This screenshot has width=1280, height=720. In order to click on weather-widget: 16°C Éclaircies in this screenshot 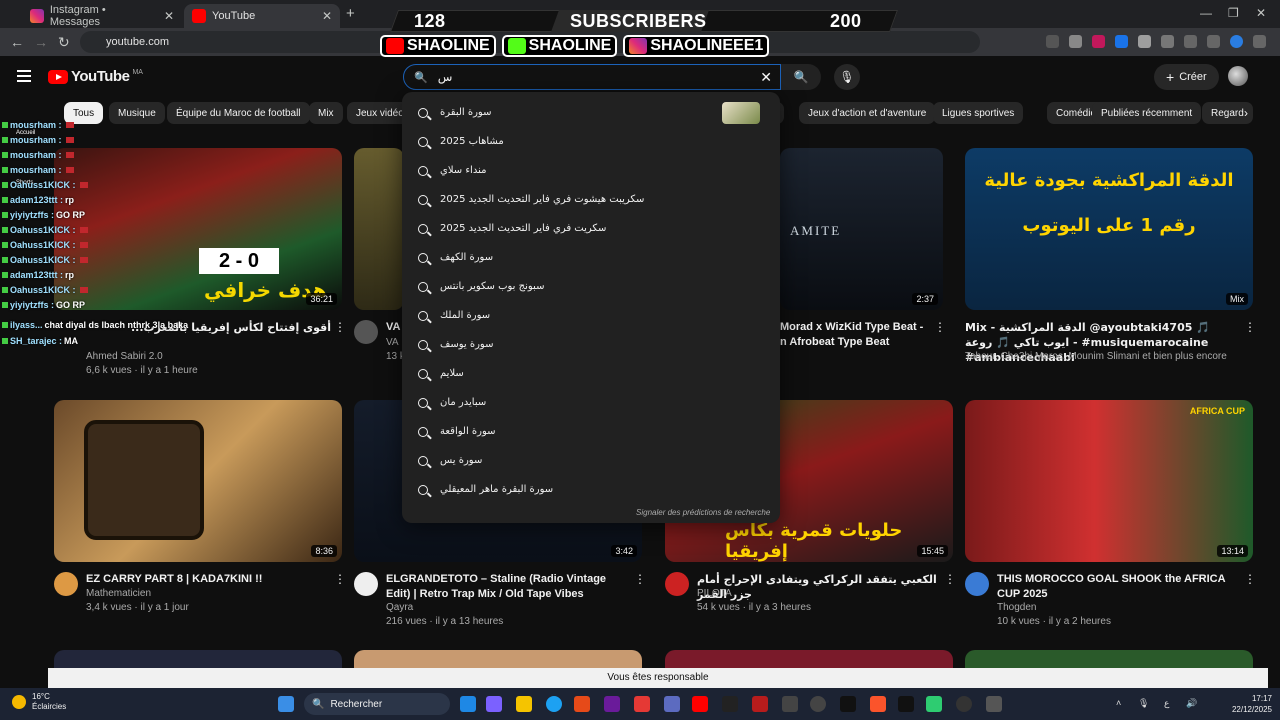, I will do `click(39, 702)`.